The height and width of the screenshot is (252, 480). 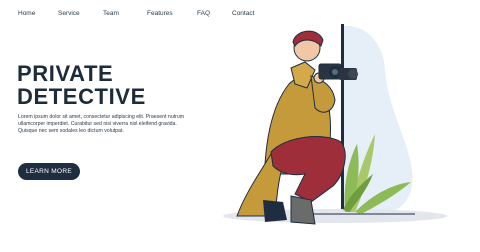 I want to click on nav-link-home: Home, so click(x=26, y=13).